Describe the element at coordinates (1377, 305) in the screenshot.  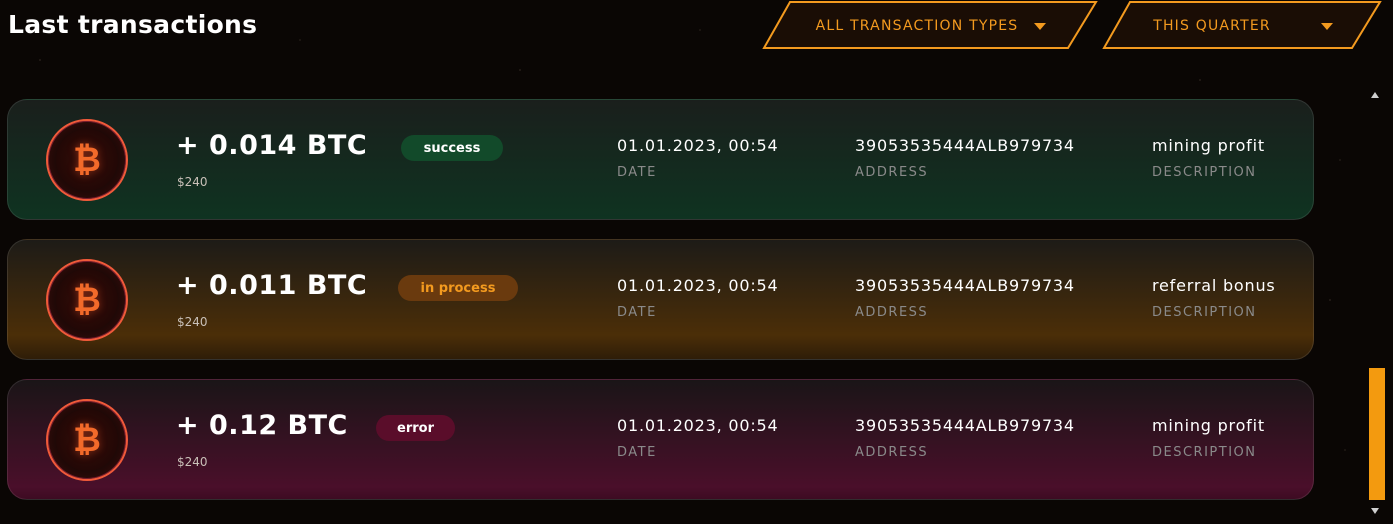
I see `vertical-scrollbar` at that location.